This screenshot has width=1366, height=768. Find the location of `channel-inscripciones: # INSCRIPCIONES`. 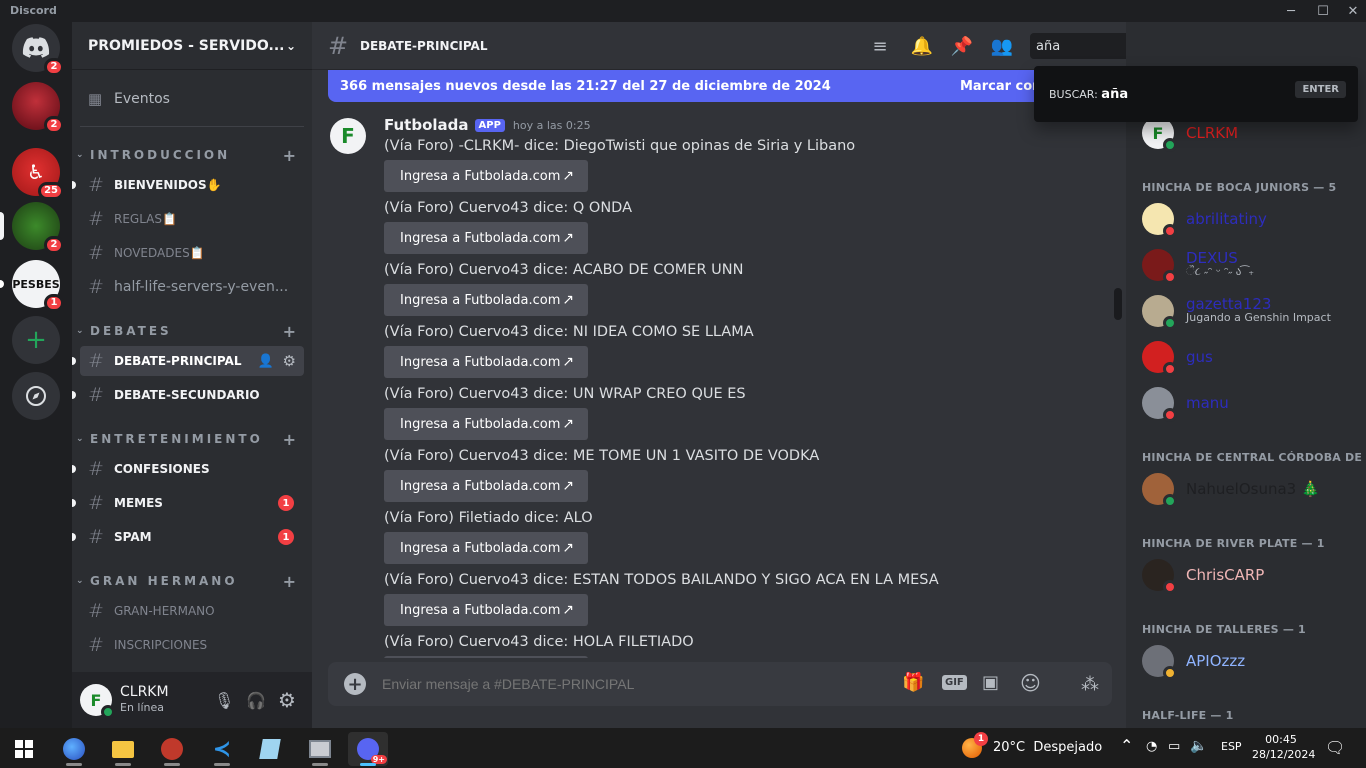

channel-inscripciones: # INSCRIPCIONES is located at coordinates (192, 645).